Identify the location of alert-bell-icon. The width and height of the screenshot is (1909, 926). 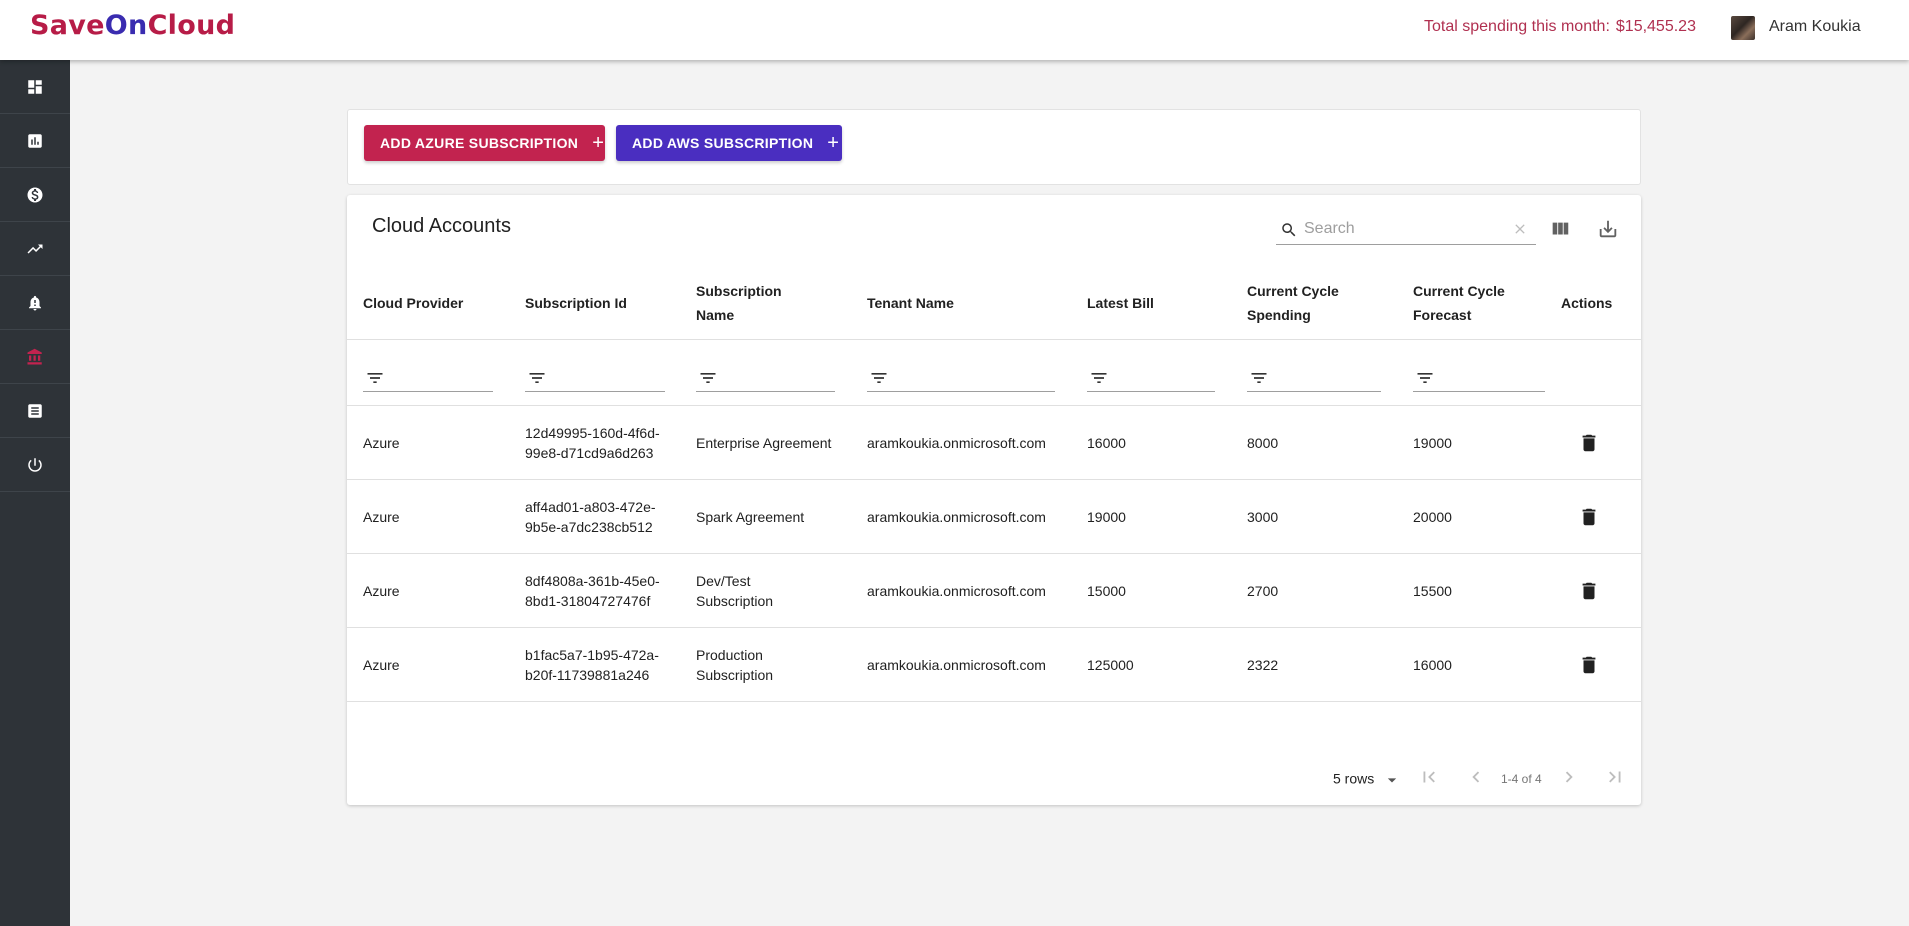
(35, 302).